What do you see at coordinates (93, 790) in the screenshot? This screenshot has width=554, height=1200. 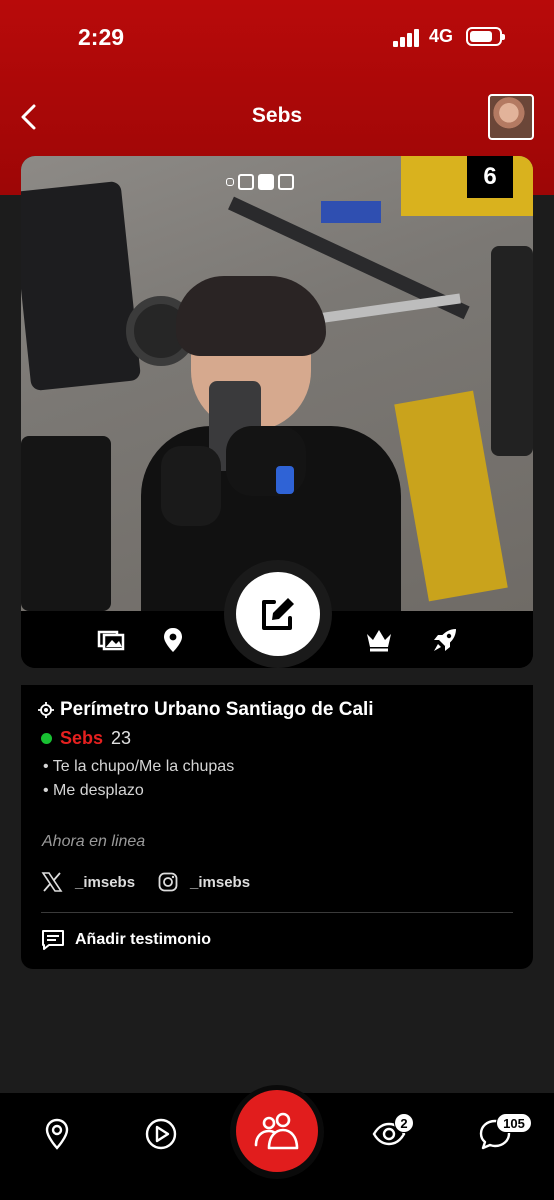 I see `profile-bullet: • Me desplazo` at bounding box center [93, 790].